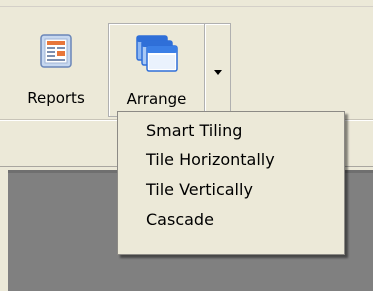  I want to click on reports-icon, so click(56, 53).